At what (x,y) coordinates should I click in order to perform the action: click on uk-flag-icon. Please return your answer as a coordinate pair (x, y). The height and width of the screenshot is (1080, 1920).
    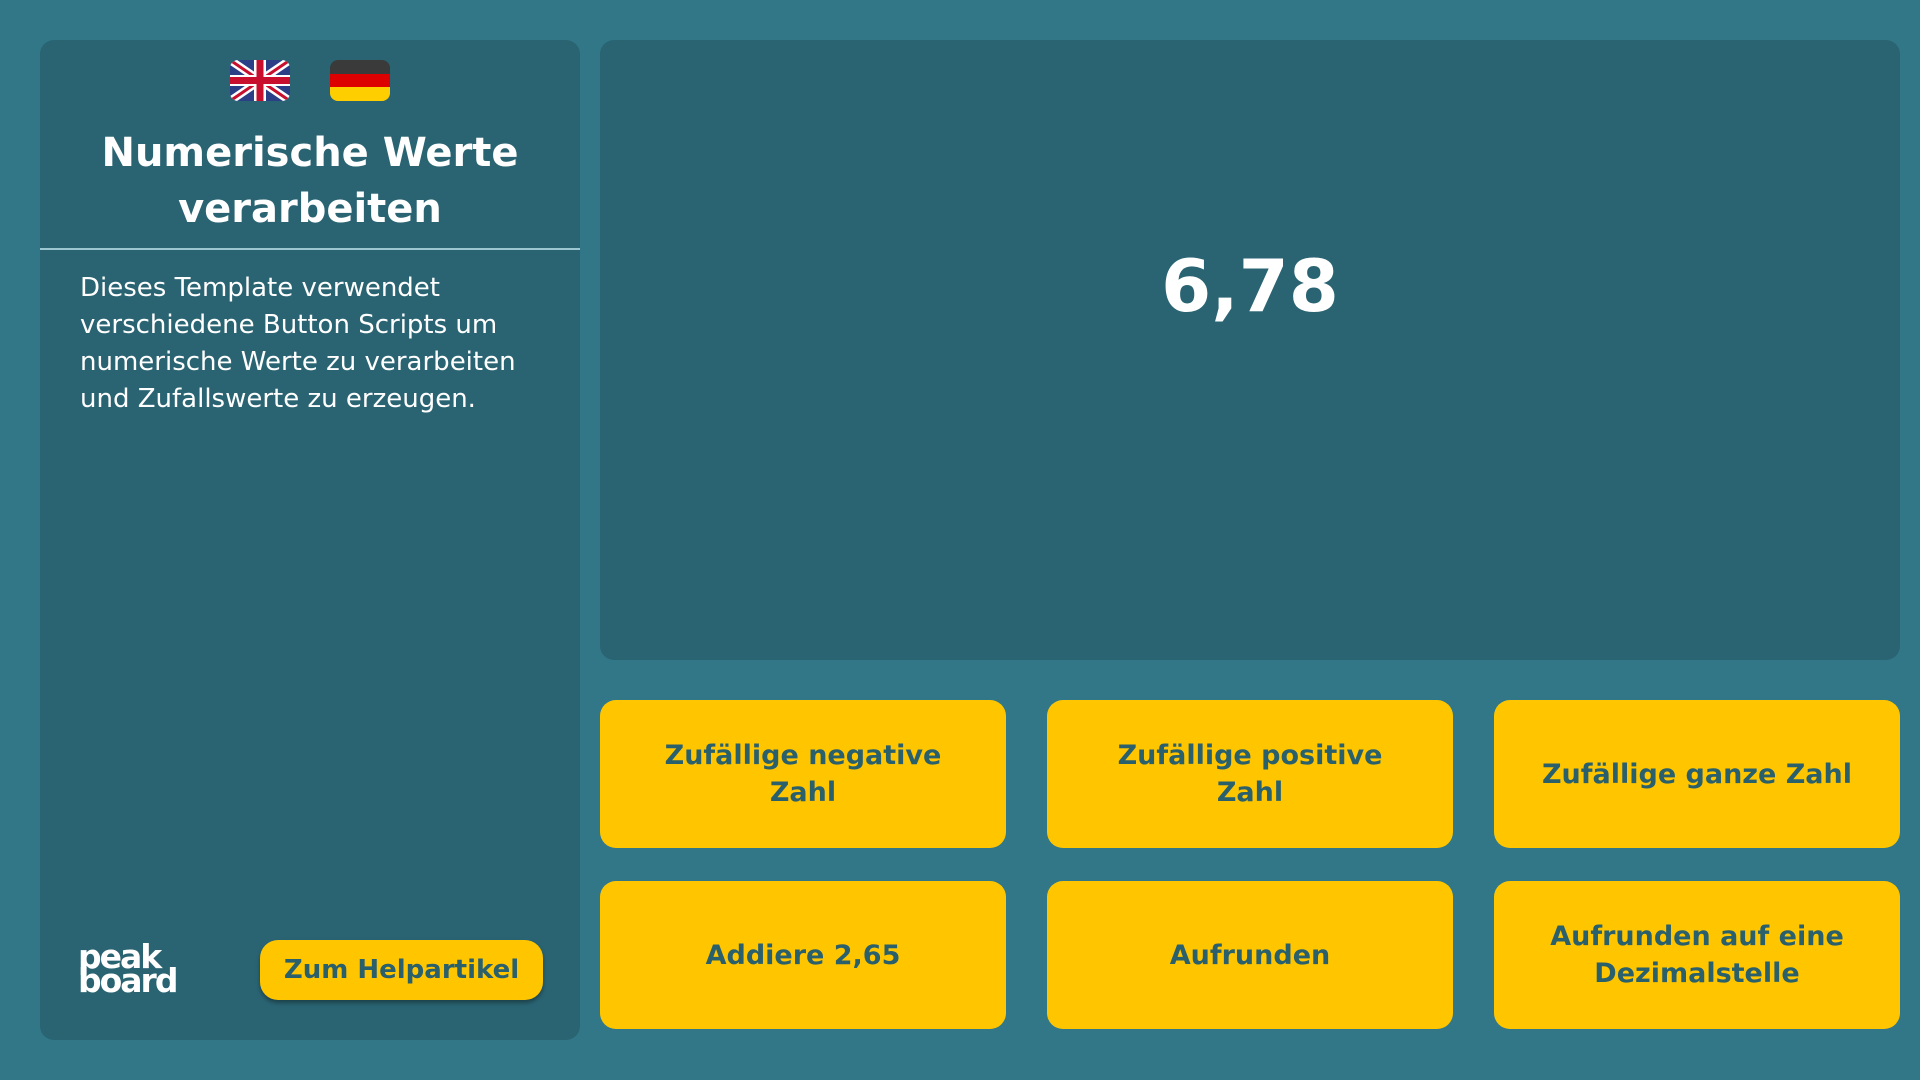
    Looking at the image, I should click on (260, 80).